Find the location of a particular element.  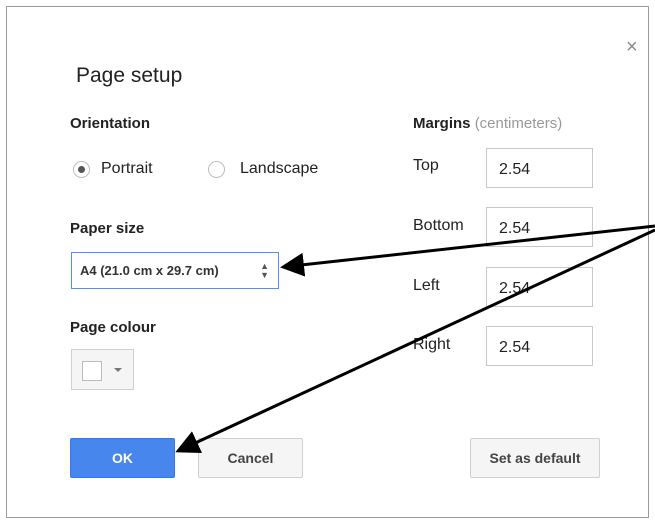

portrait-label: Portrait is located at coordinates (127, 169).